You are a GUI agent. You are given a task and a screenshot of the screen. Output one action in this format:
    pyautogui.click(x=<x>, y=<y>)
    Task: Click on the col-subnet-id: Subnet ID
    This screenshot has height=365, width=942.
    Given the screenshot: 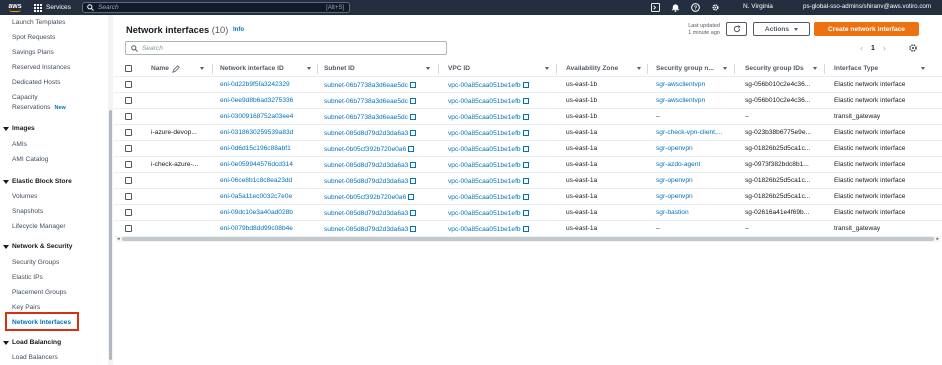 What is the action you would take?
    pyautogui.click(x=339, y=68)
    